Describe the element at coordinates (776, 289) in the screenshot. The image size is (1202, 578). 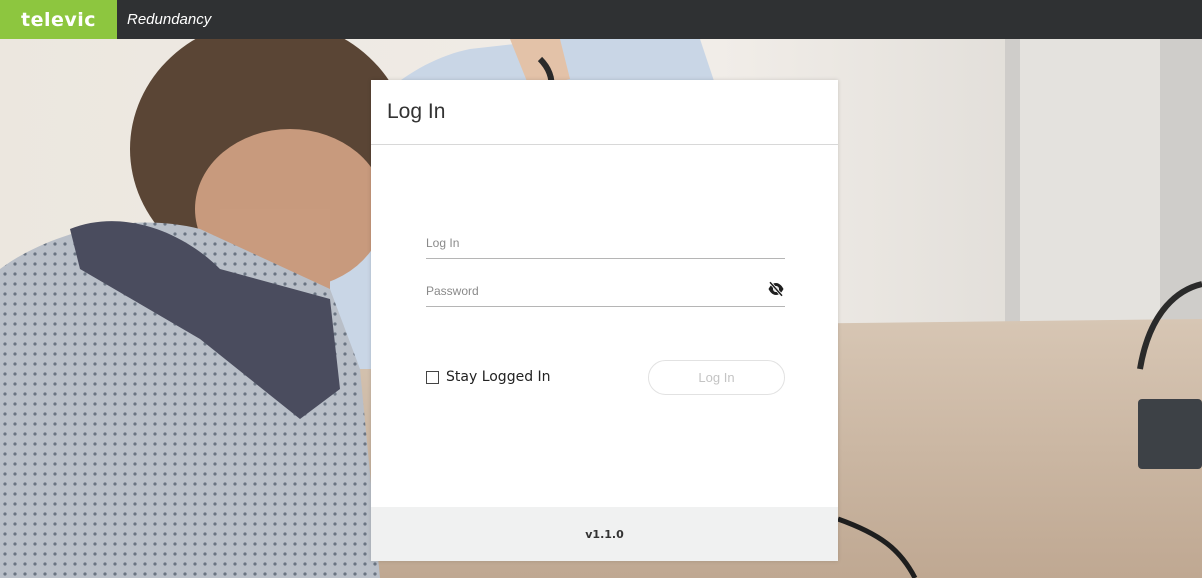
I see `eye-slash-icon` at that location.